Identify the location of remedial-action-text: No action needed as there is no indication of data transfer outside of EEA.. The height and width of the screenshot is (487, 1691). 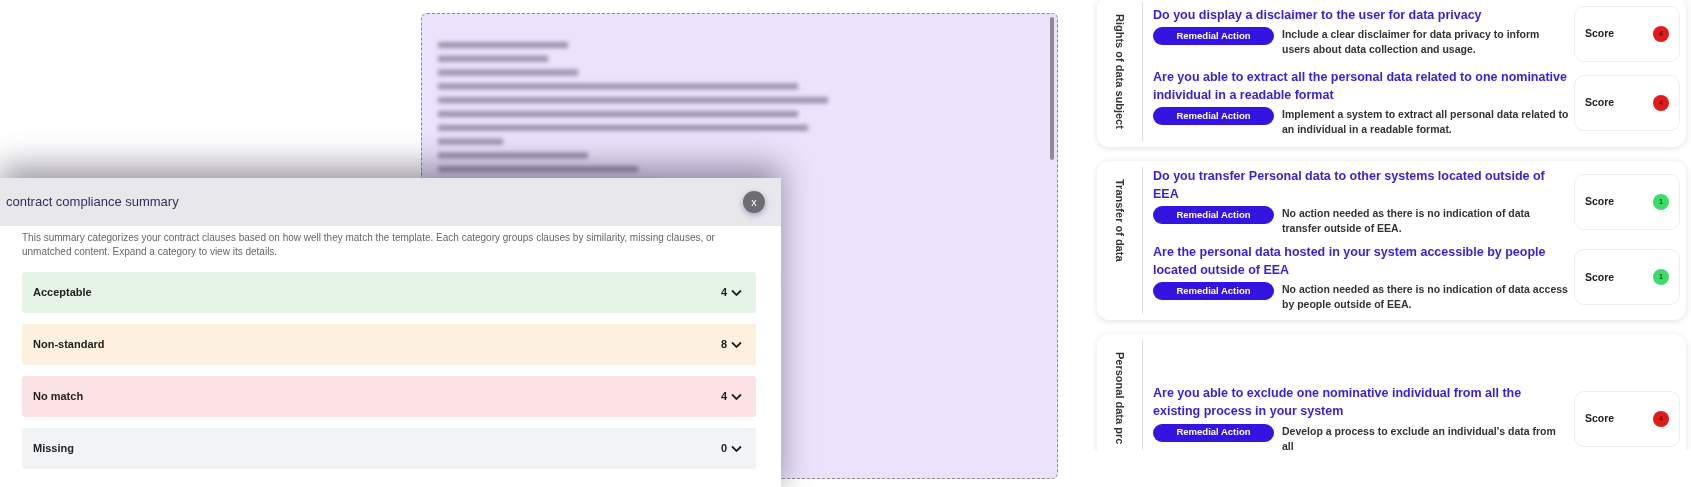
(1406, 221).